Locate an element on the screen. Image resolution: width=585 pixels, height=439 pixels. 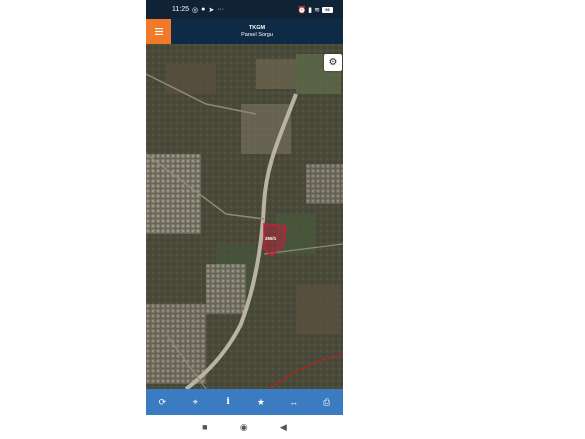
back-icon: ◀ is located at coordinates (283, 427).